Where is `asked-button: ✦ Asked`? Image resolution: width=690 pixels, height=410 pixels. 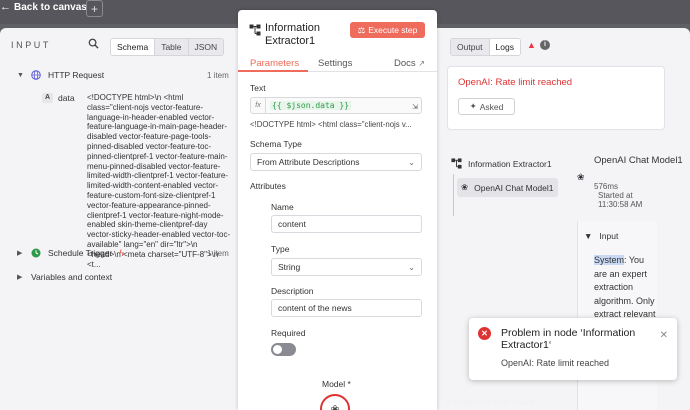
asked-button: ✦ Asked is located at coordinates (486, 106).